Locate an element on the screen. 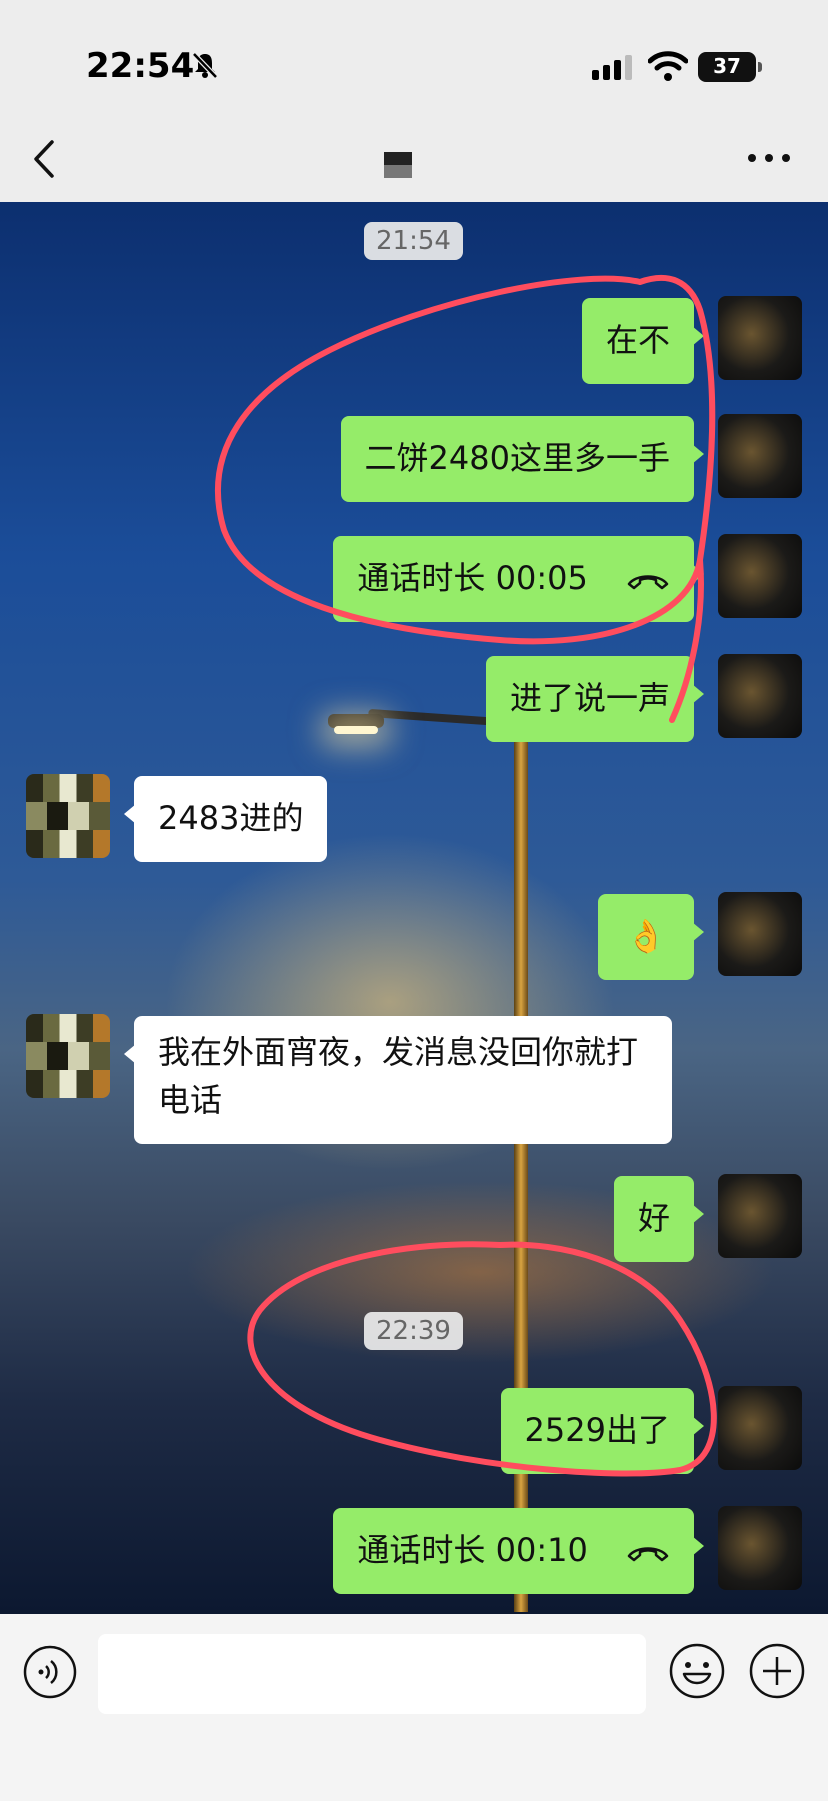 The height and width of the screenshot is (1801, 828). message-bubble-self: 👌 is located at coordinates (651, 937).